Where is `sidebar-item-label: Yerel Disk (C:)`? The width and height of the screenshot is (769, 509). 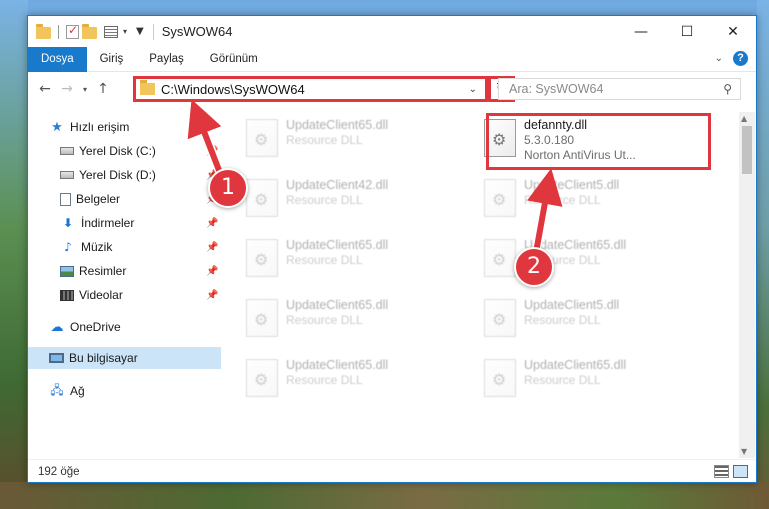
sidebar-item-label: Yerel Disk (C:) is located at coordinates (117, 151).